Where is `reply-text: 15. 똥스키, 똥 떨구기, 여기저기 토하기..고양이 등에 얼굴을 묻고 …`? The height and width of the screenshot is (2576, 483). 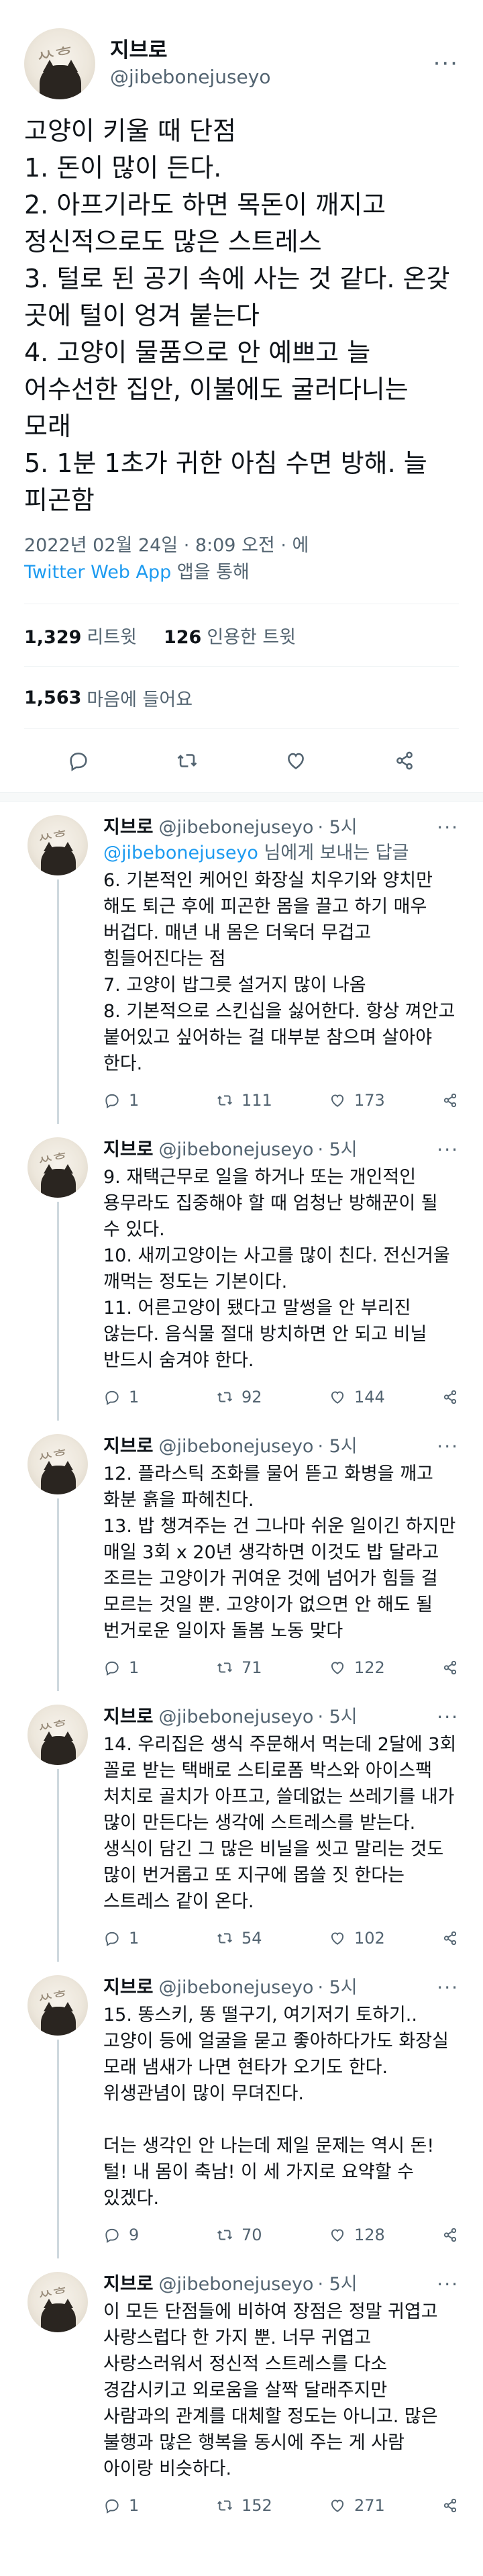
reply-text: 15. 똥스키, 똥 떨구기, 여기저기 토하기..고양이 등에 얼굴을 묻고 … is located at coordinates (276, 2107).